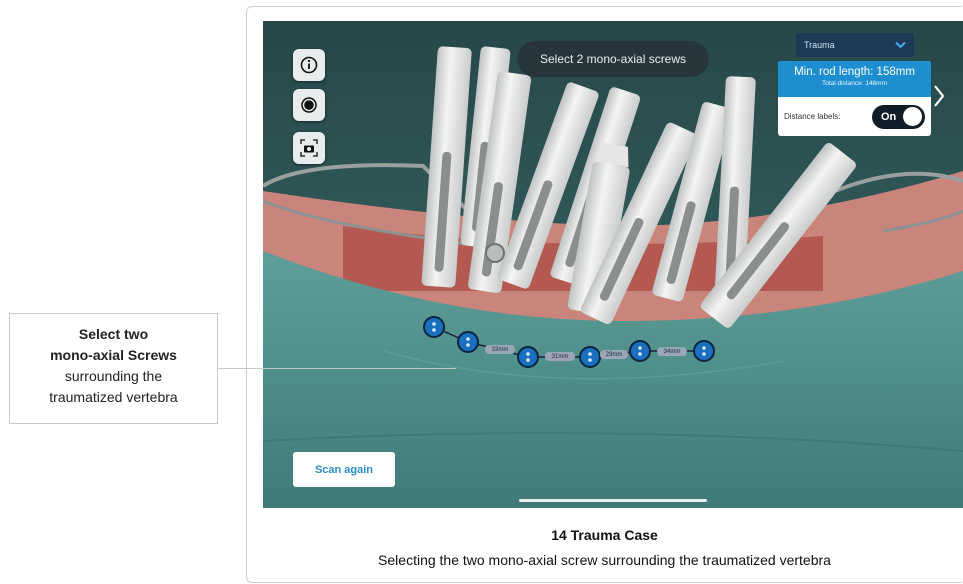 The height and width of the screenshot is (584, 963). What do you see at coordinates (819, 45) in the screenshot?
I see `case-type-value: Trauma` at bounding box center [819, 45].